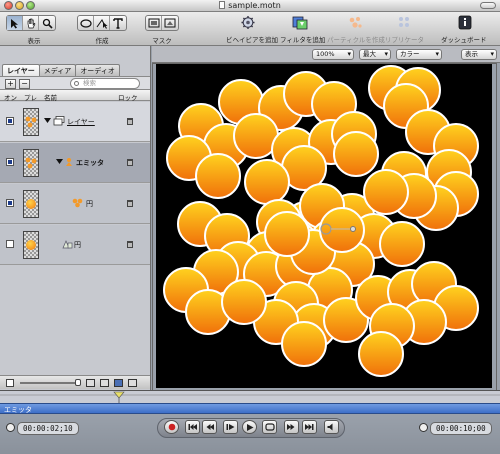 This screenshot has width=500, height=454. I want to click on step-back-icon, so click(210, 427).